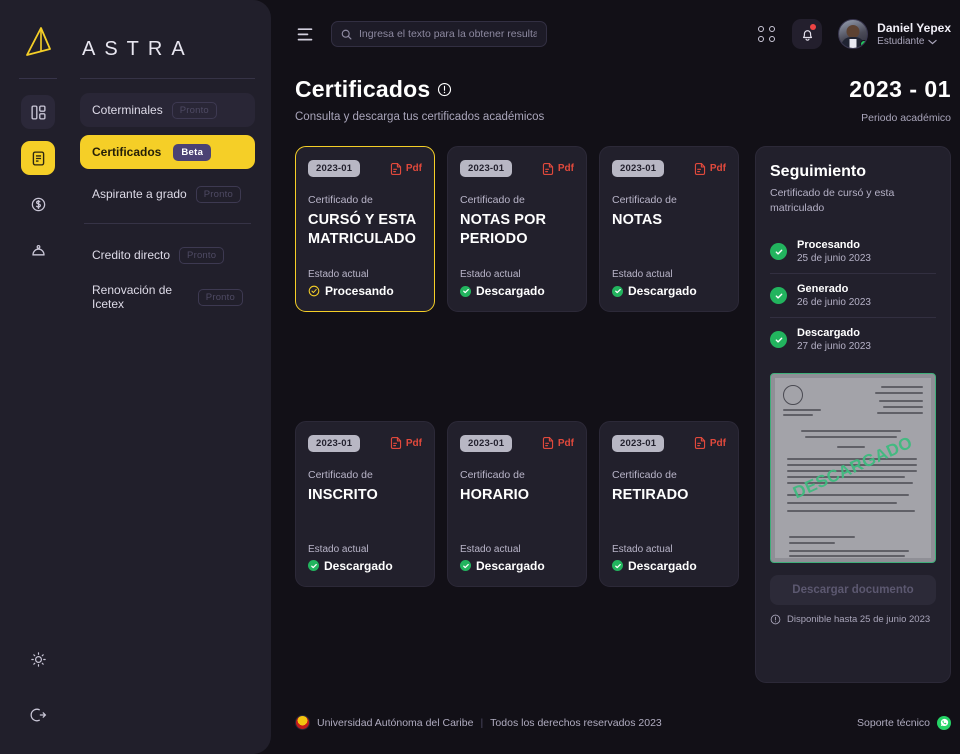  I want to click on sun-theme-icon, so click(38, 659).